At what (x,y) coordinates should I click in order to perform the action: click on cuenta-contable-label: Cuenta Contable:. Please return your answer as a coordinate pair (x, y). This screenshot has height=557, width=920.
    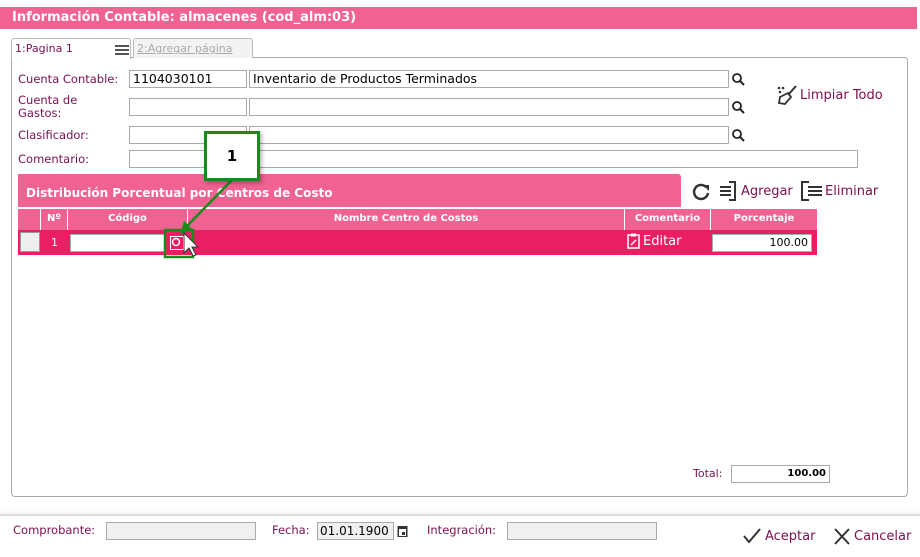
    Looking at the image, I should click on (68, 79).